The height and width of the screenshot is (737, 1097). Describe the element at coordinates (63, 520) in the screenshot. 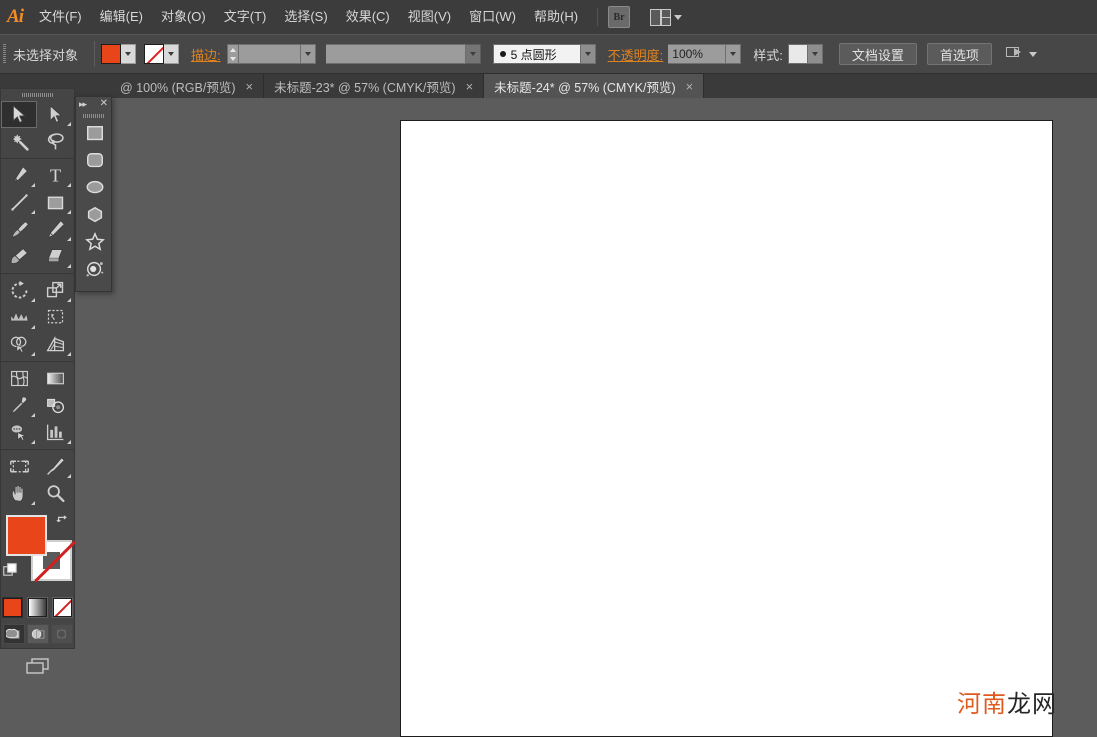

I see `swap-fill-stroke-icon` at that location.